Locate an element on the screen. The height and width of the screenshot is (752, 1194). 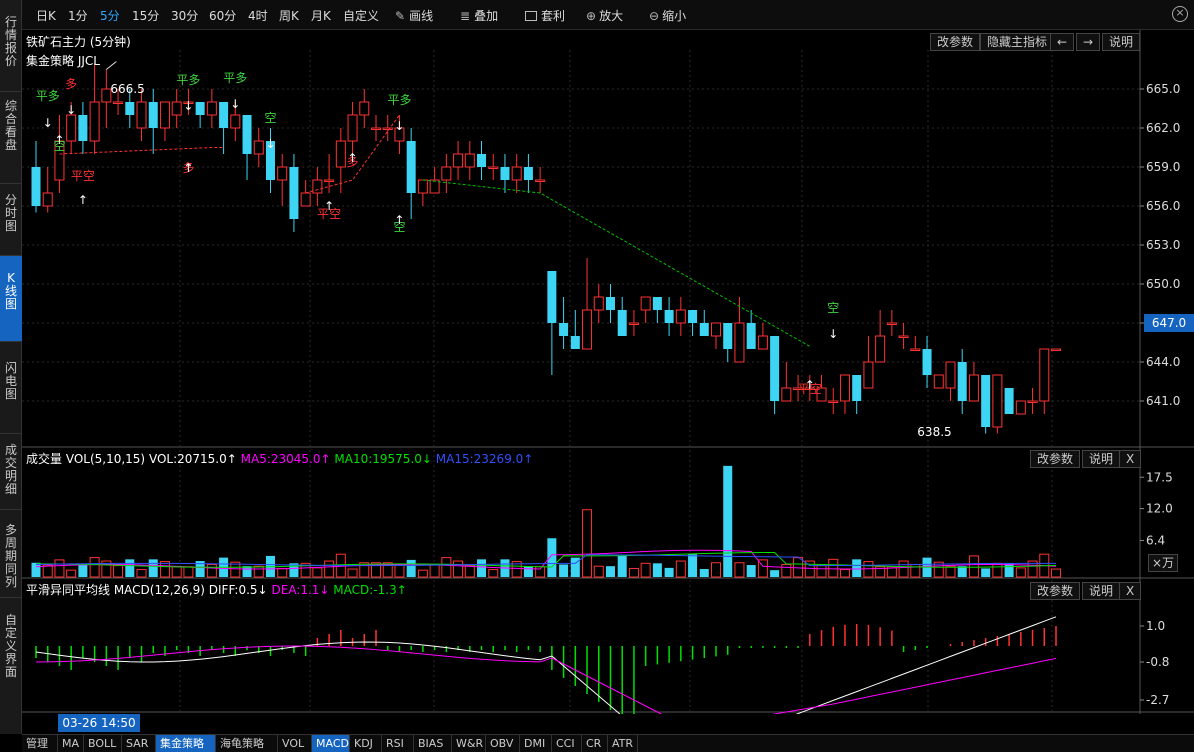
macd-help-button: 说明 is located at coordinates (1101, 591).